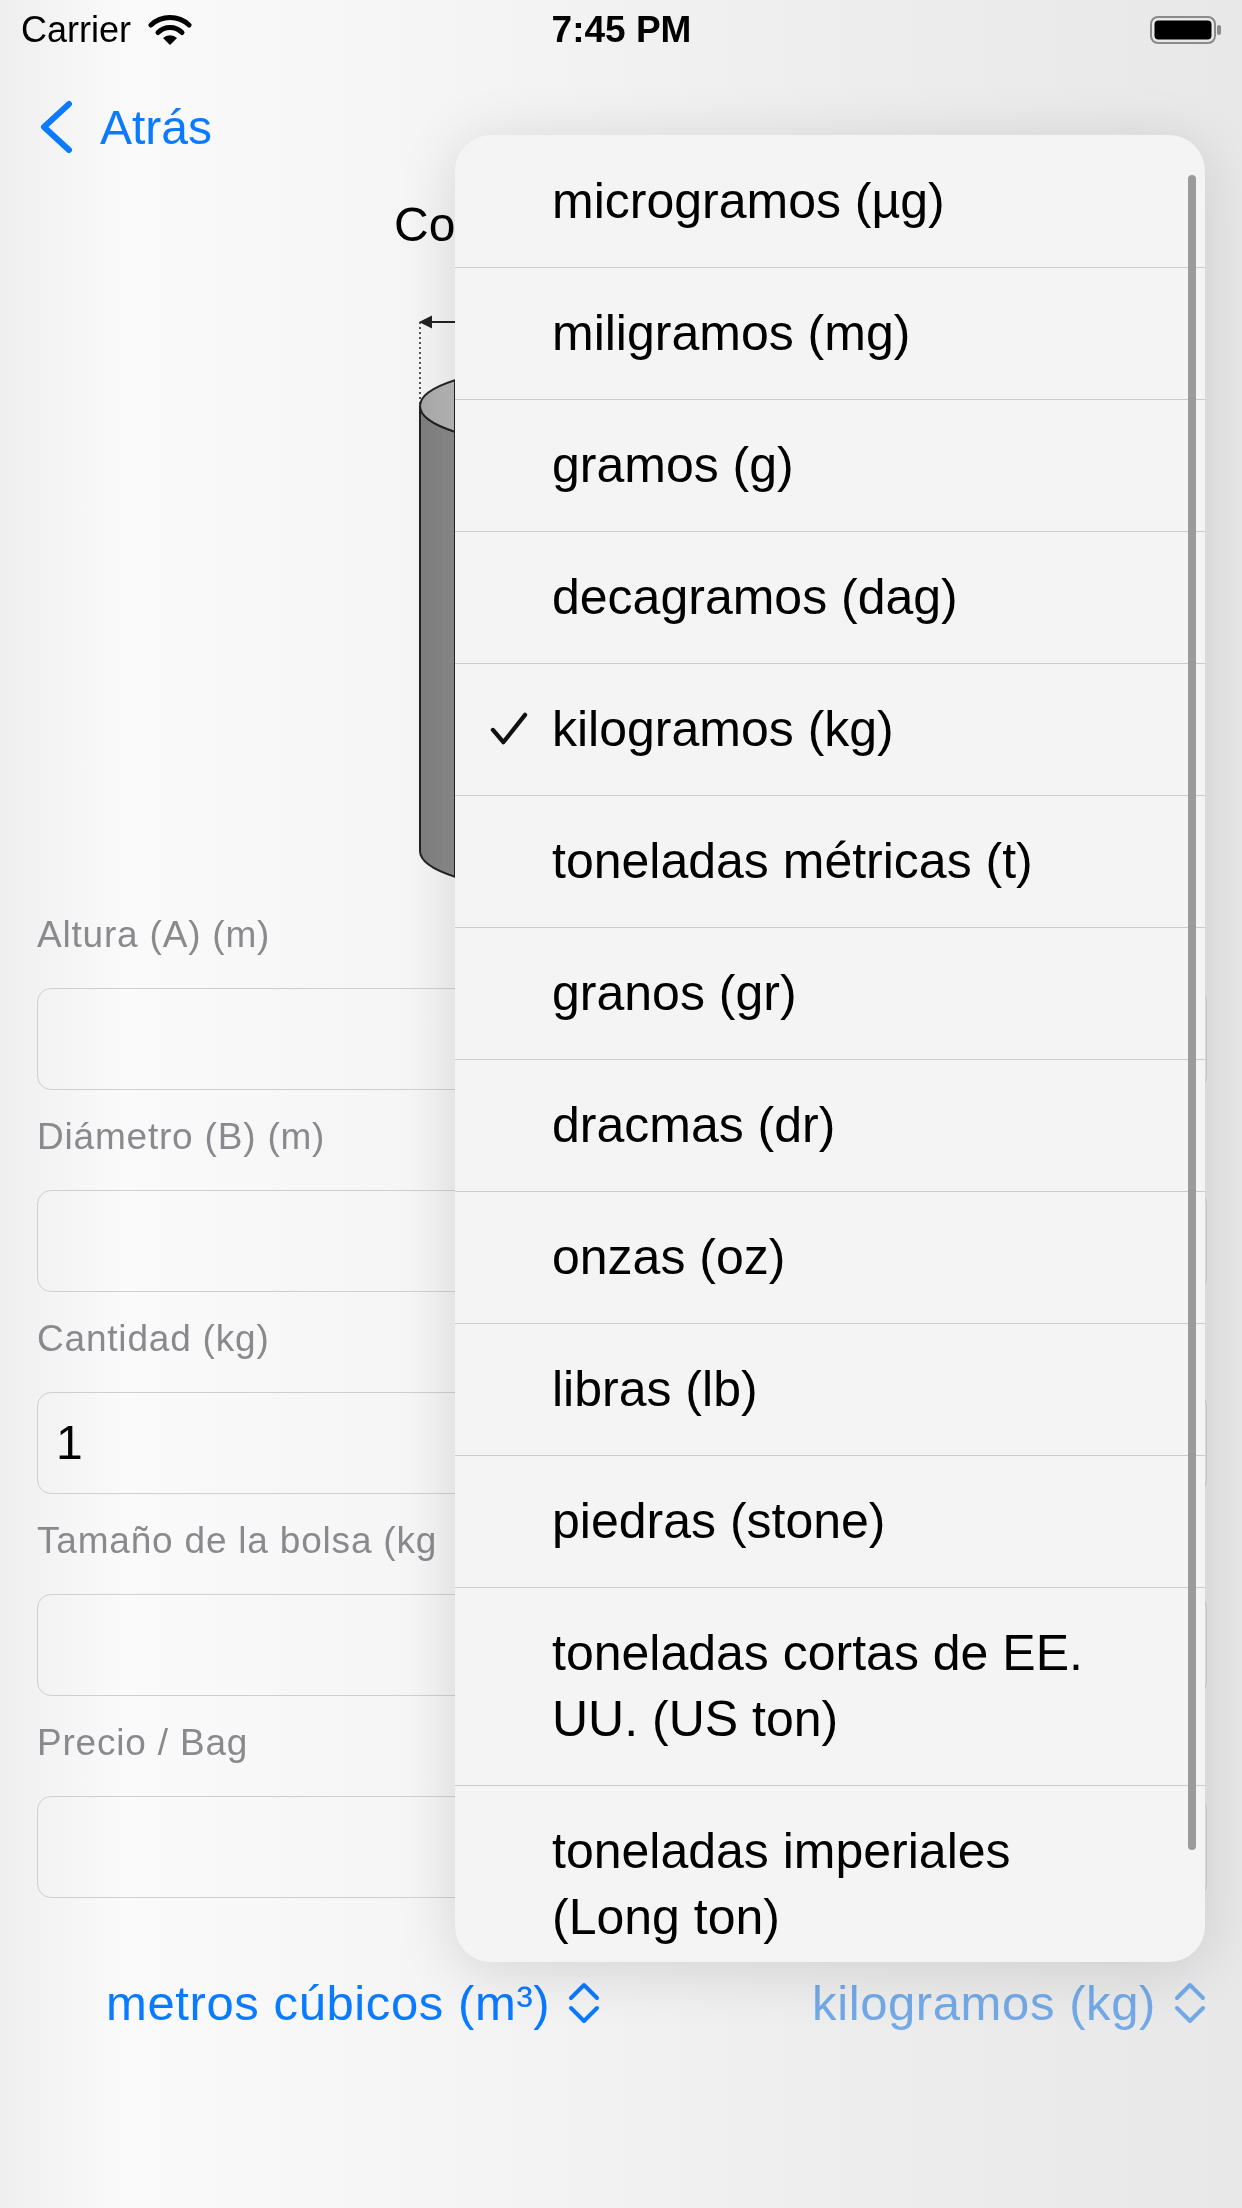  What do you see at coordinates (830, 201) in the screenshot?
I see `menu-item: microgramos (µg)` at bounding box center [830, 201].